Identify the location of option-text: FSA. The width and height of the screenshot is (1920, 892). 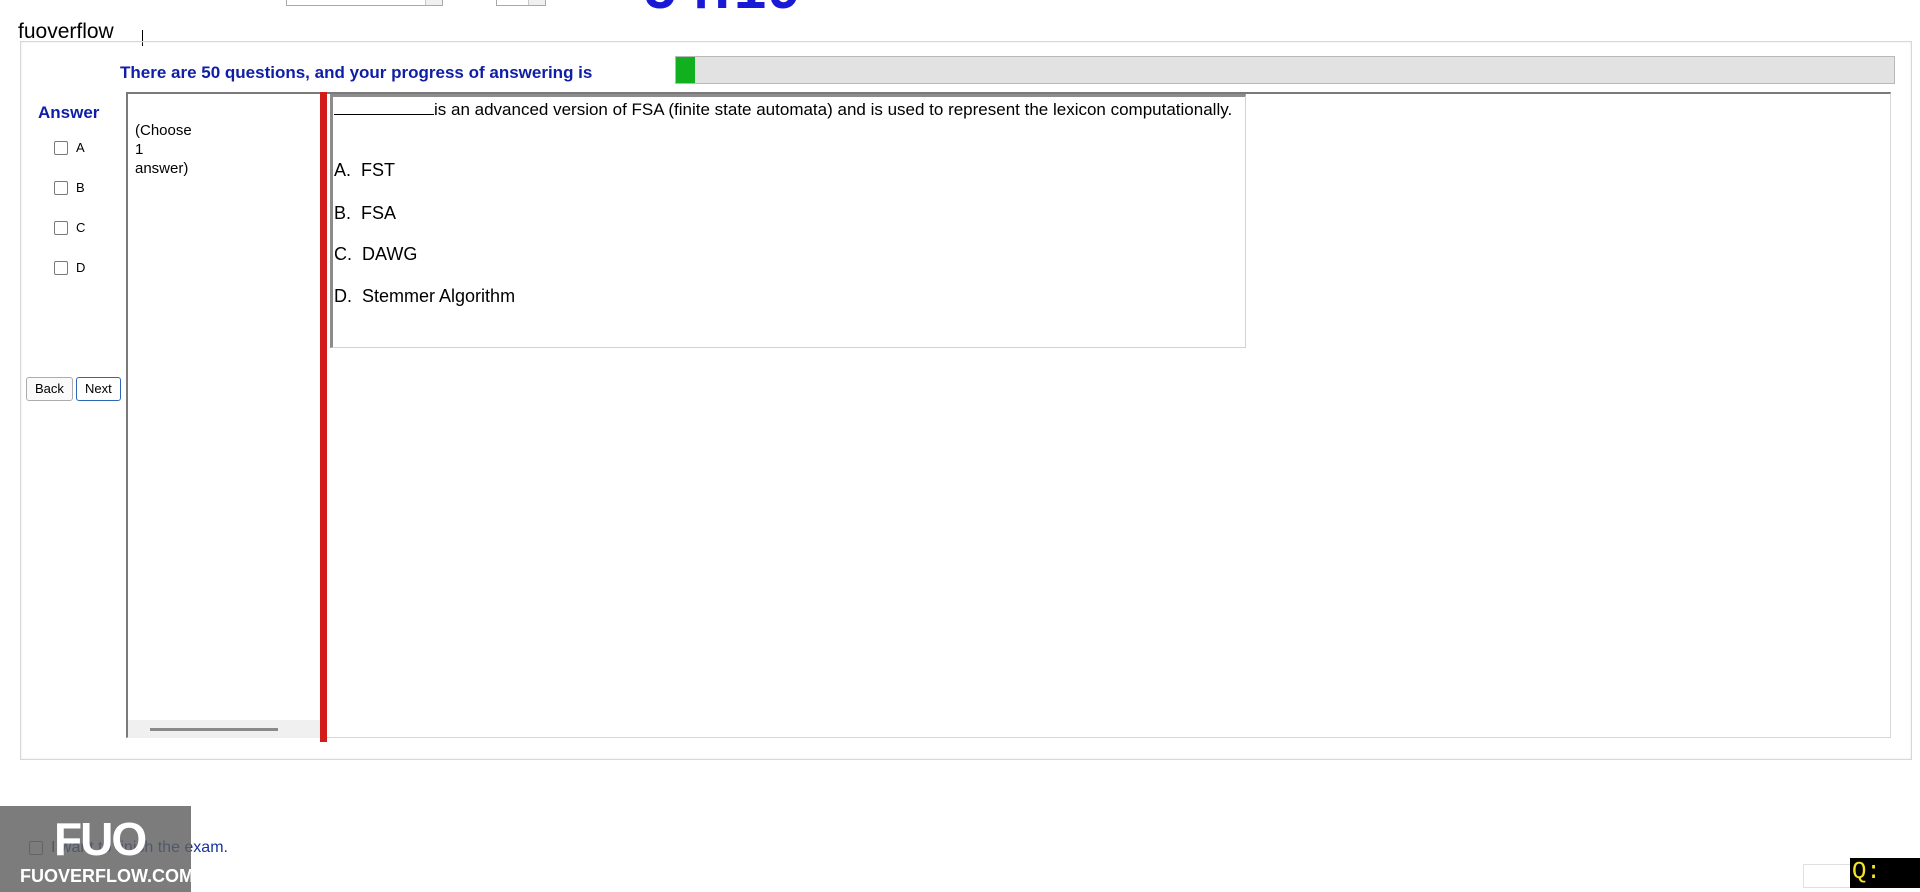
(379, 213).